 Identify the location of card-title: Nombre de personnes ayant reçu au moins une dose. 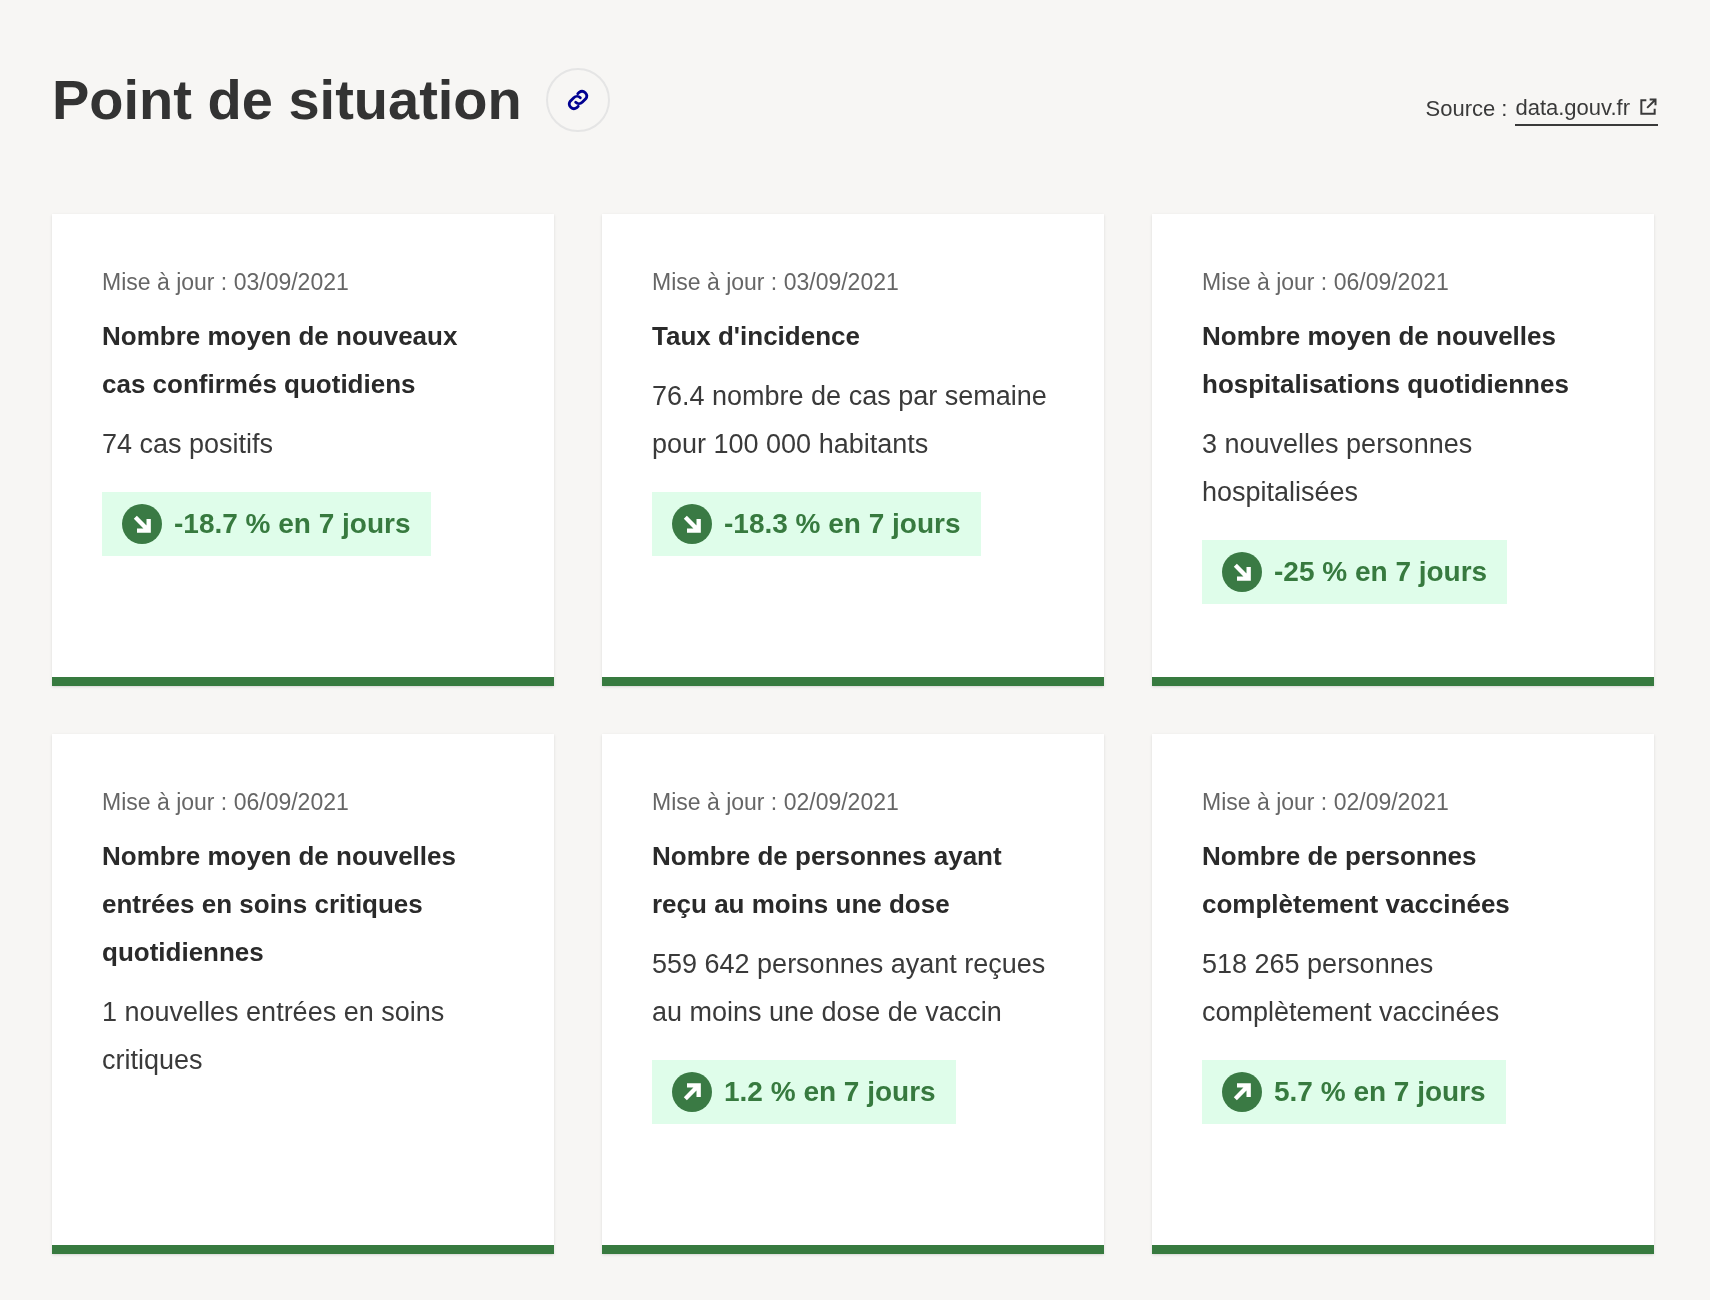
(827, 880).